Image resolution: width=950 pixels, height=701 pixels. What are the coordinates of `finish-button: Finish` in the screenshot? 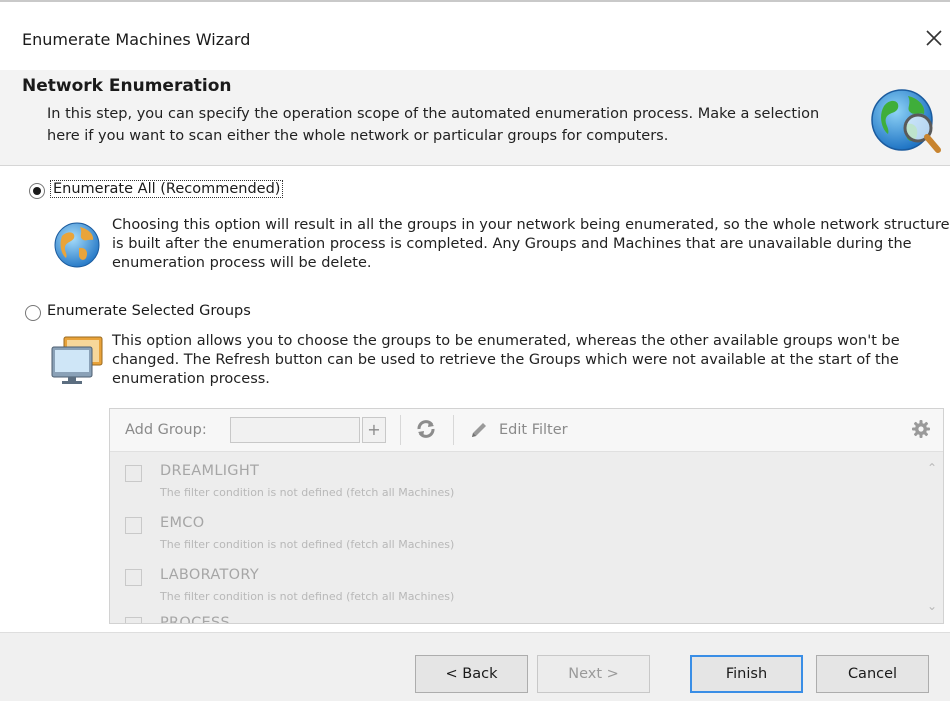 It's located at (746, 674).